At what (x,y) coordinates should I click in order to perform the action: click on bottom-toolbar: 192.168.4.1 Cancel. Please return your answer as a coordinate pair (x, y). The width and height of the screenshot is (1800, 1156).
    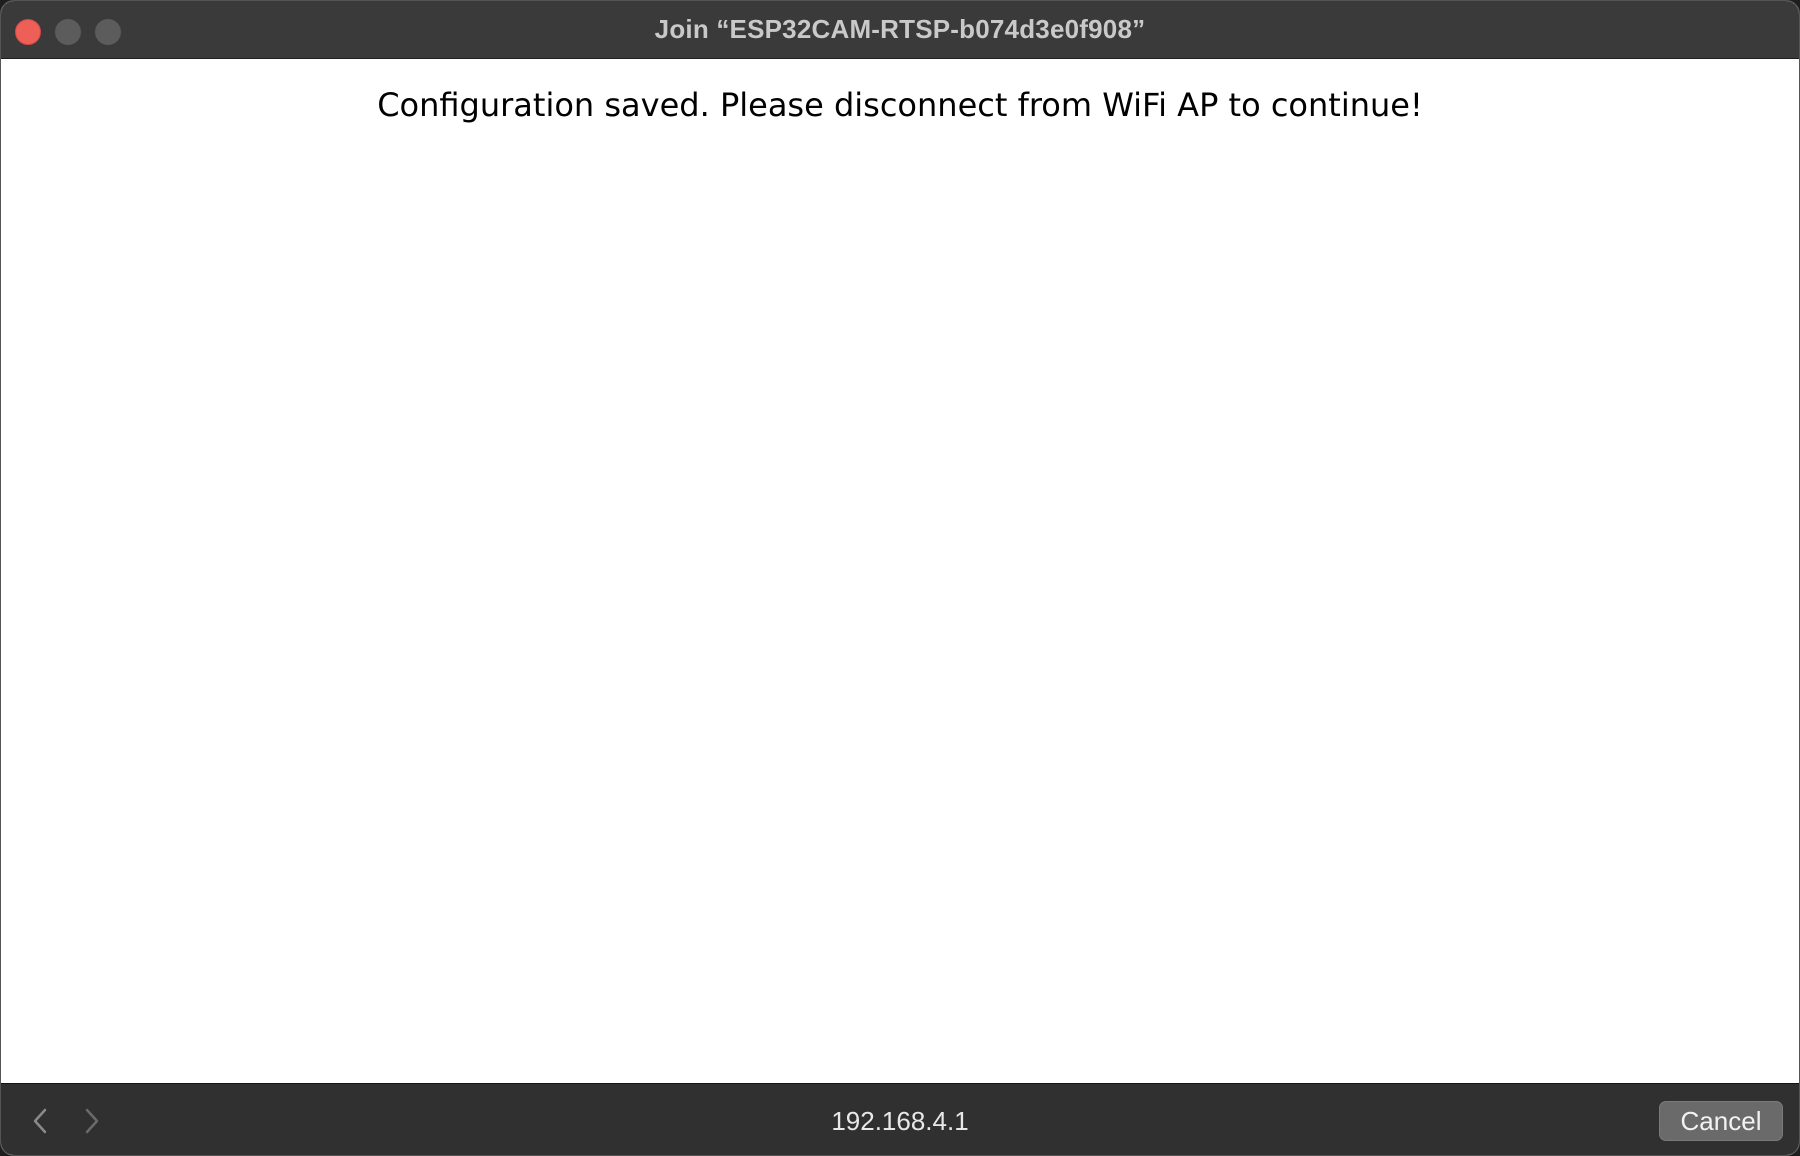
    Looking at the image, I should click on (900, 1119).